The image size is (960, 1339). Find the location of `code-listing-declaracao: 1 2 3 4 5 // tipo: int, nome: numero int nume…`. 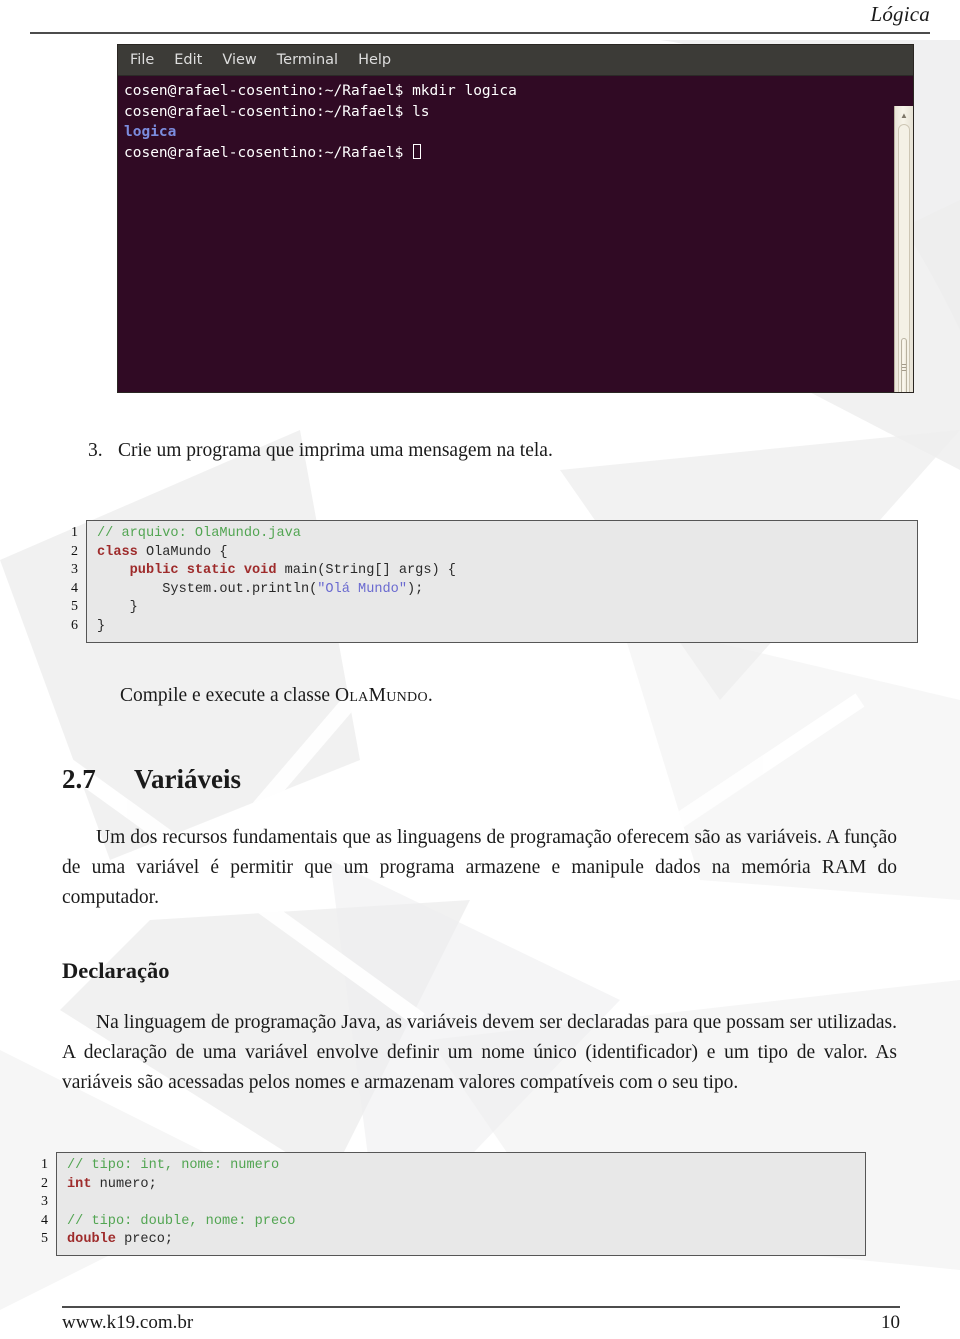

code-listing-declaracao: 1 2 3 4 5 // tipo: int, nome: numero int nume… is located at coordinates (448, 1204).